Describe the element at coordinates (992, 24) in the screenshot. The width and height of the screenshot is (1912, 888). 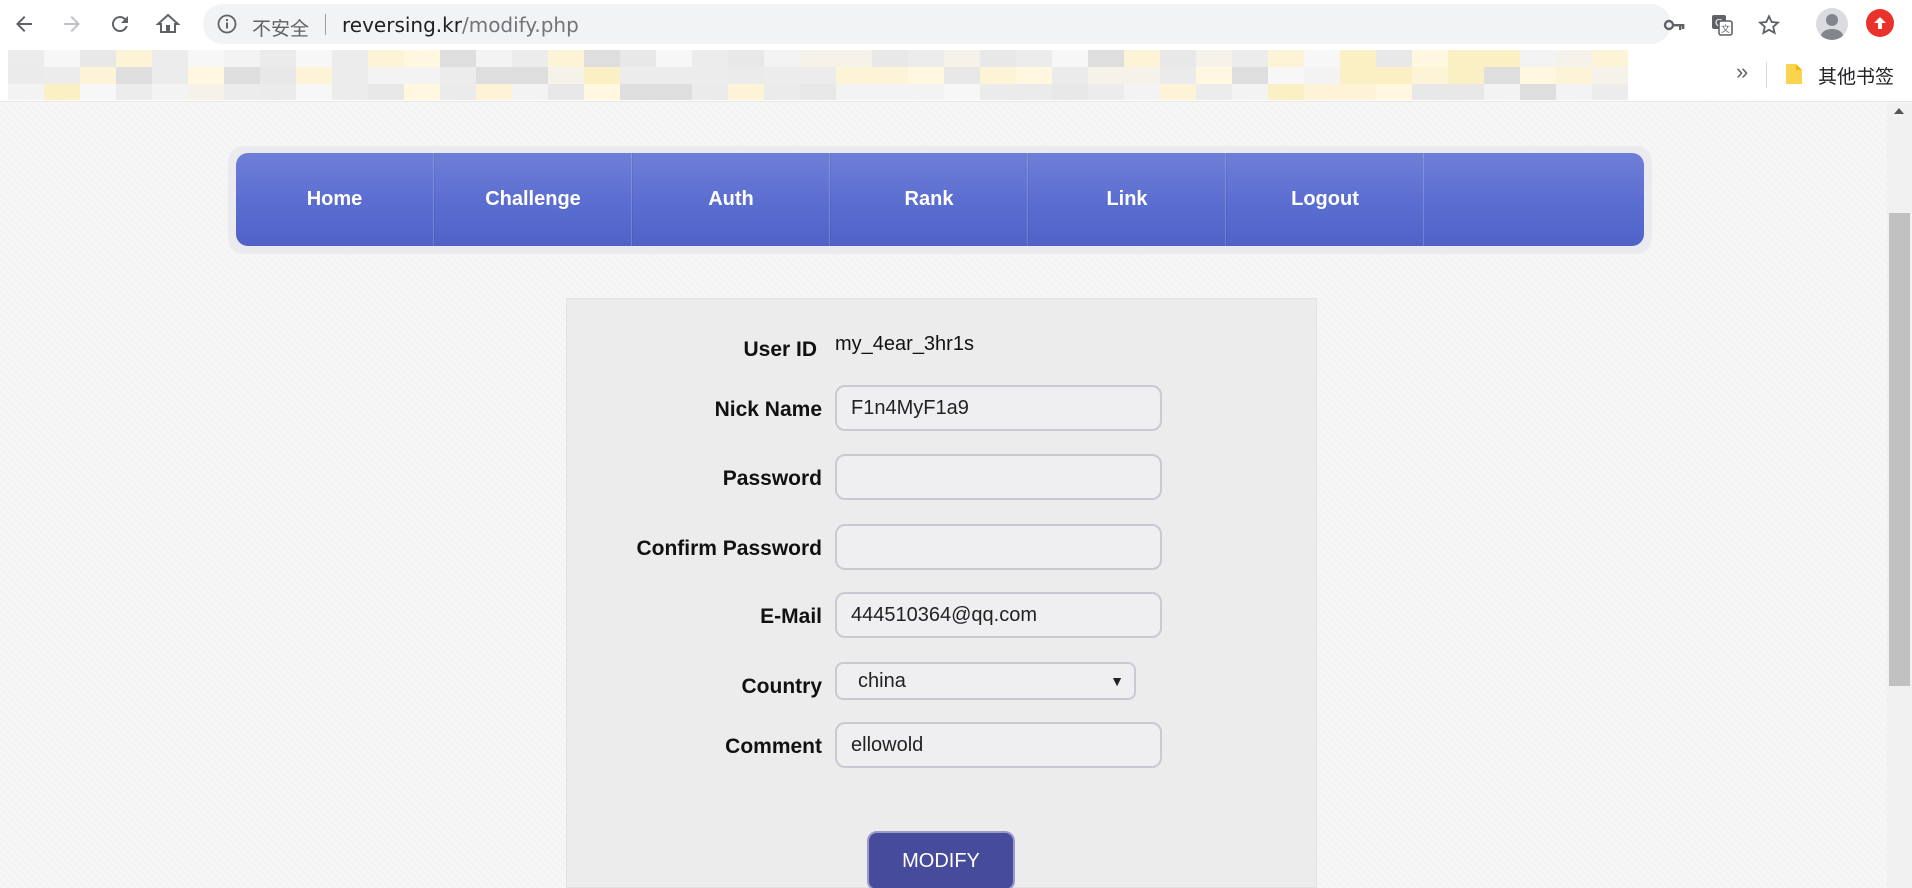
I see `address-bar: 不安全 reversing.kr/modify.php G文` at that location.